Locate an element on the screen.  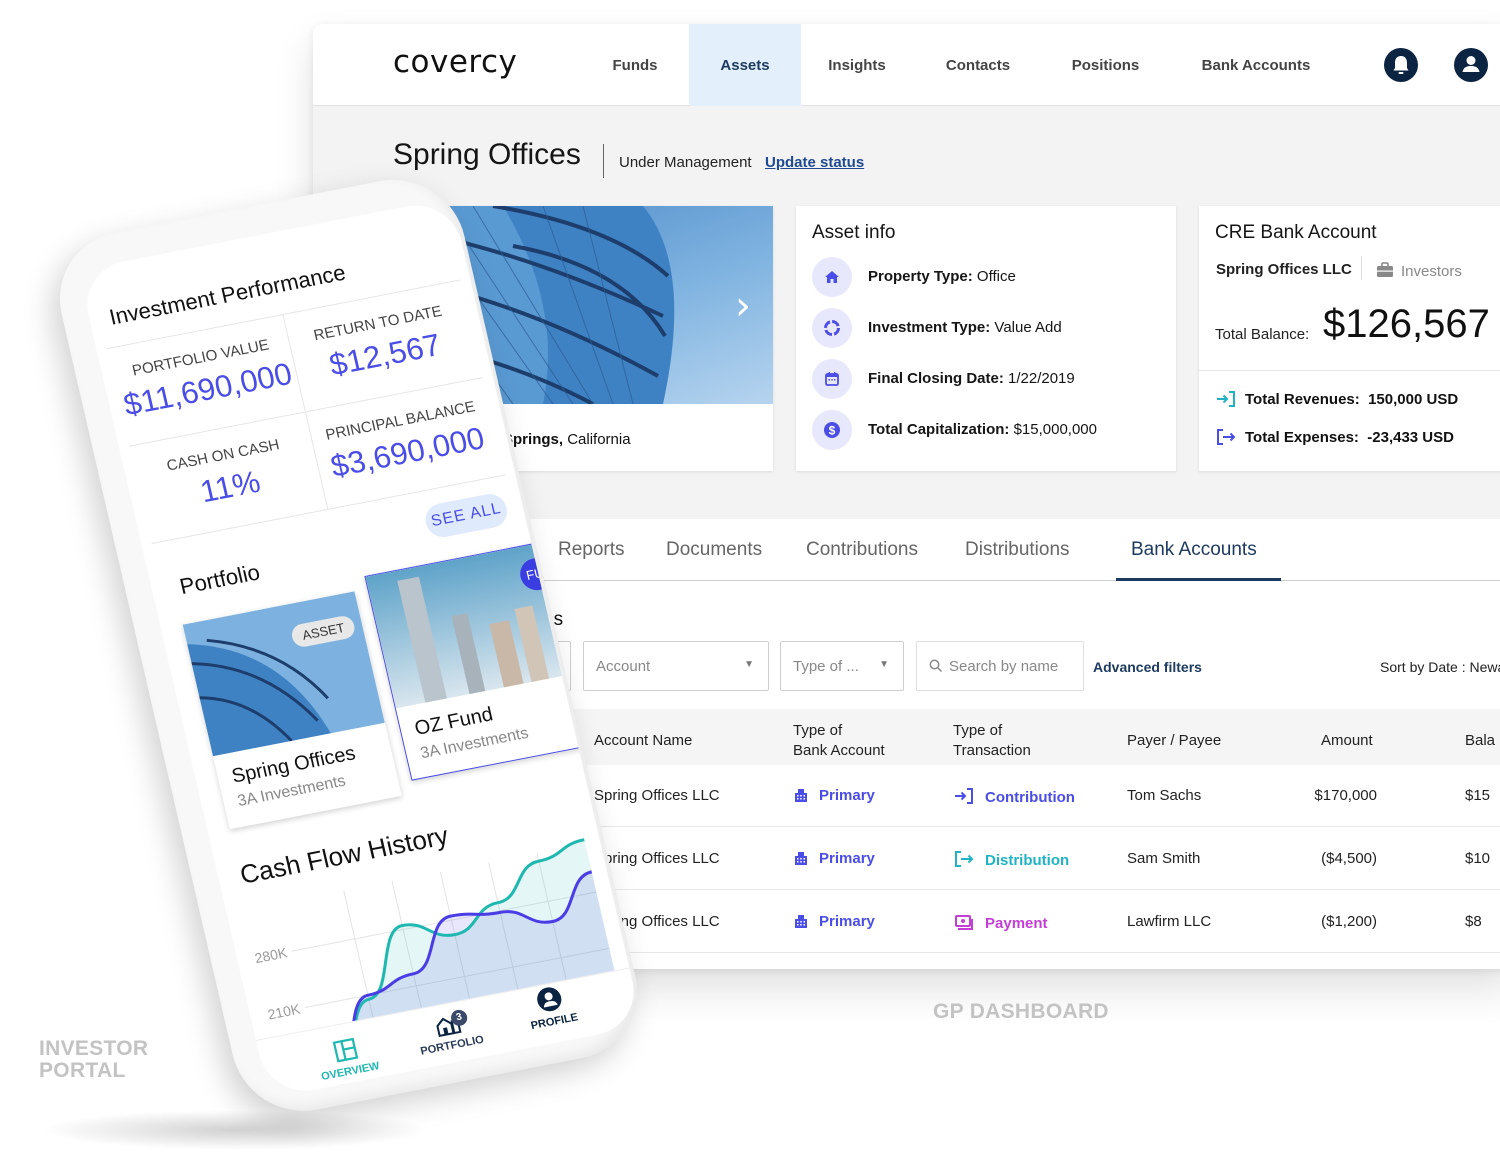
sign-out-arrow-icon is located at coordinates (1226, 437).